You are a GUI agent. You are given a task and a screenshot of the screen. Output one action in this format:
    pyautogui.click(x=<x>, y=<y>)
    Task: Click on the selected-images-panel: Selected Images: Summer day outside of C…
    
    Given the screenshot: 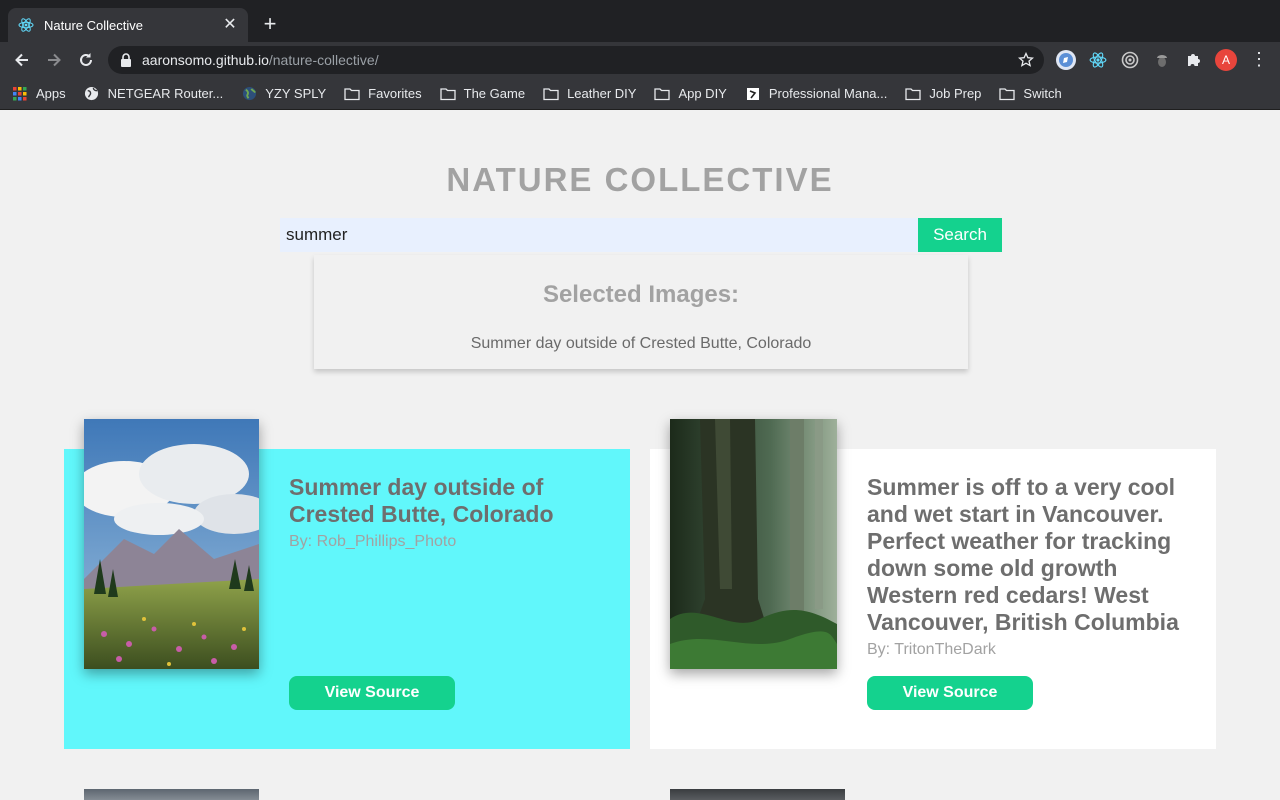 What is the action you would take?
    pyautogui.click(x=641, y=312)
    